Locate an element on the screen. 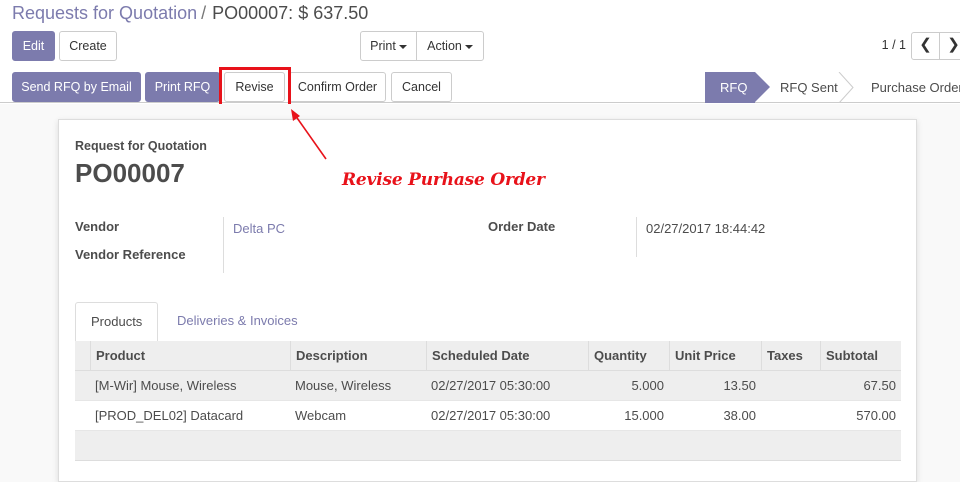 The width and height of the screenshot is (960, 482). breadcrumb-link-rfq: Requests for Quotation is located at coordinates (104, 13).